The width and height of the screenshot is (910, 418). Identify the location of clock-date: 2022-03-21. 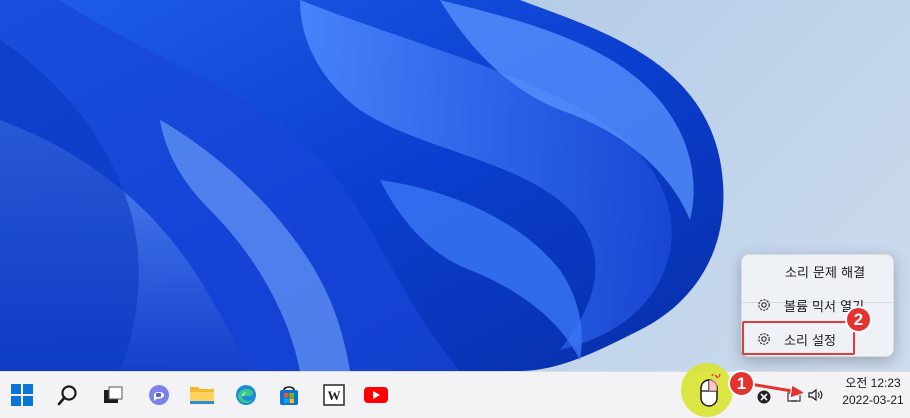
(873, 400).